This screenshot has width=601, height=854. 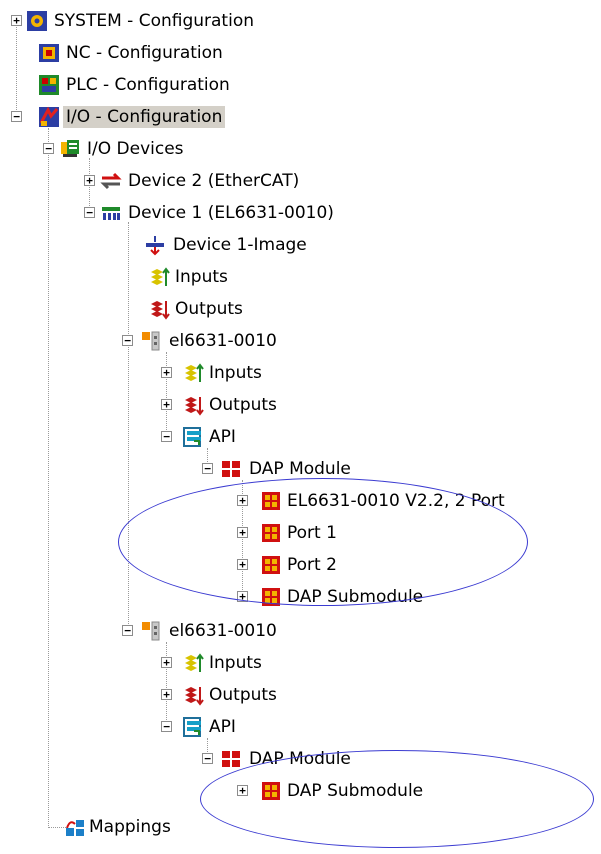 What do you see at coordinates (49, 53) in the screenshot?
I see `nc-axis-icon` at bounding box center [49, 53].